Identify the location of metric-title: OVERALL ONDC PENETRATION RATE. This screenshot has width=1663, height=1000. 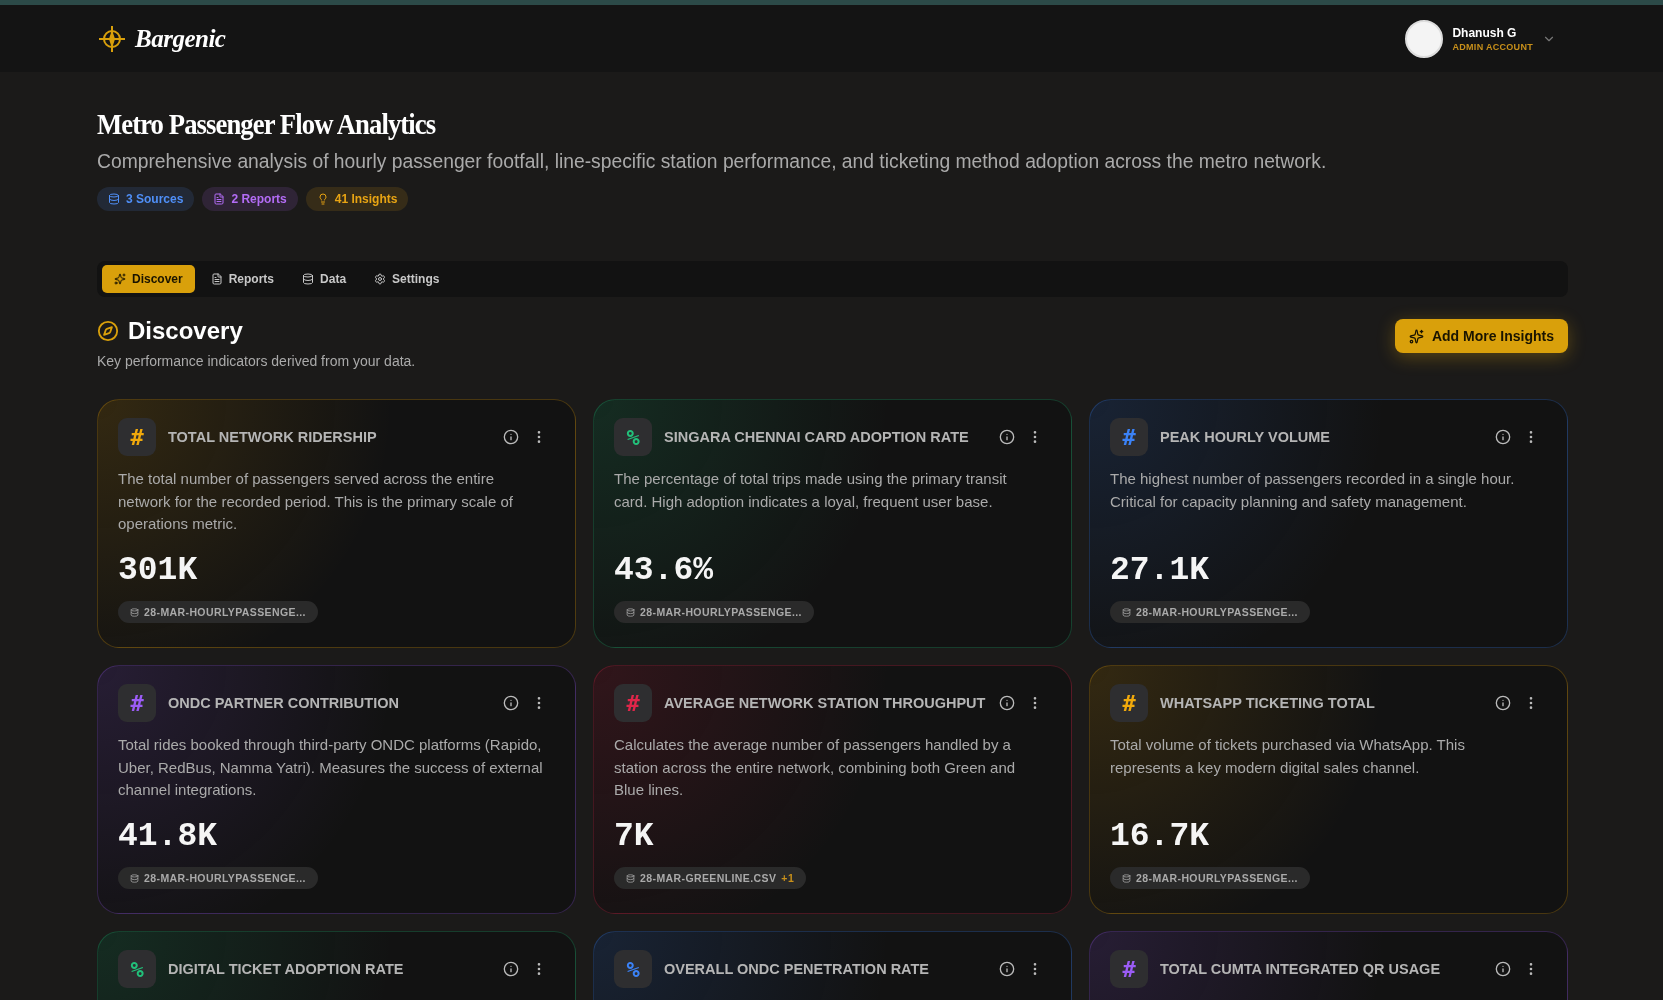
(797, 969).